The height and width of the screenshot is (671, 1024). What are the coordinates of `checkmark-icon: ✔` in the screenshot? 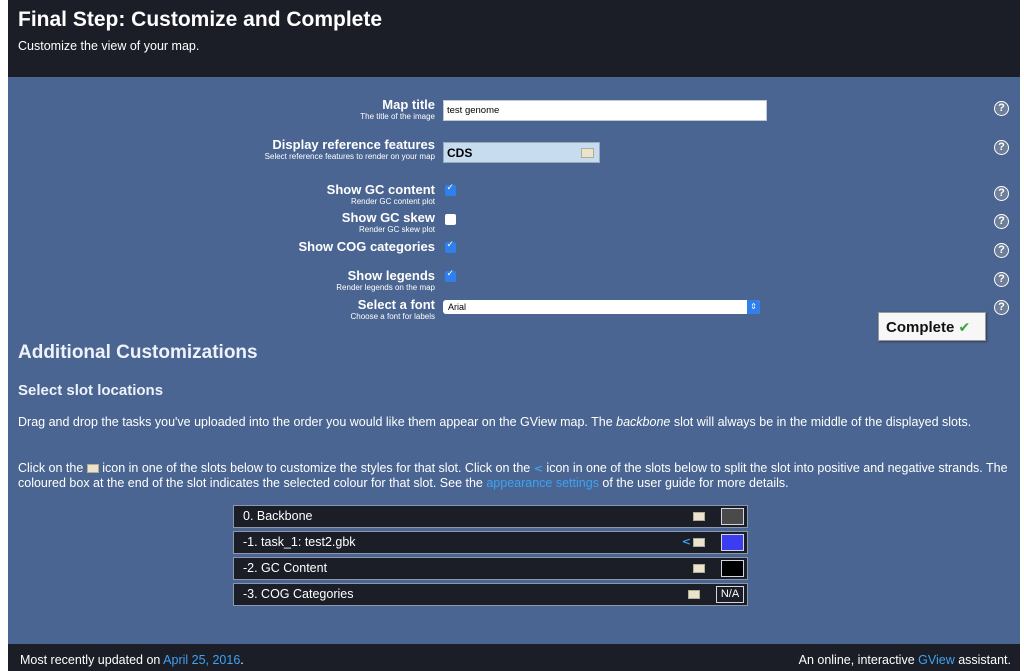 It's located at (964, 328).